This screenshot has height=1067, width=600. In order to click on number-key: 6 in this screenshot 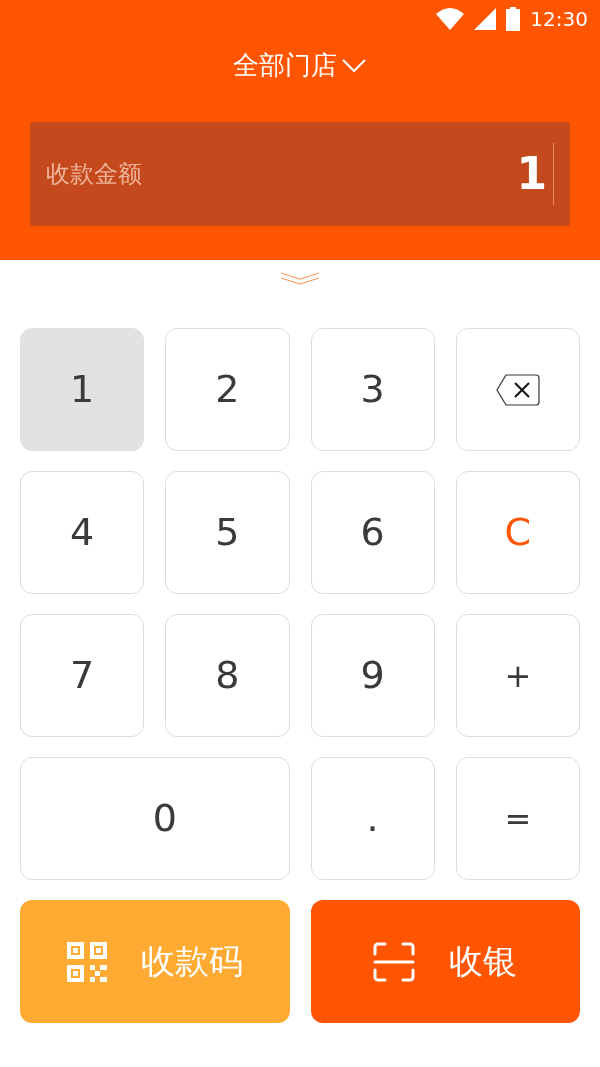, I will do `click(372, 532)`.